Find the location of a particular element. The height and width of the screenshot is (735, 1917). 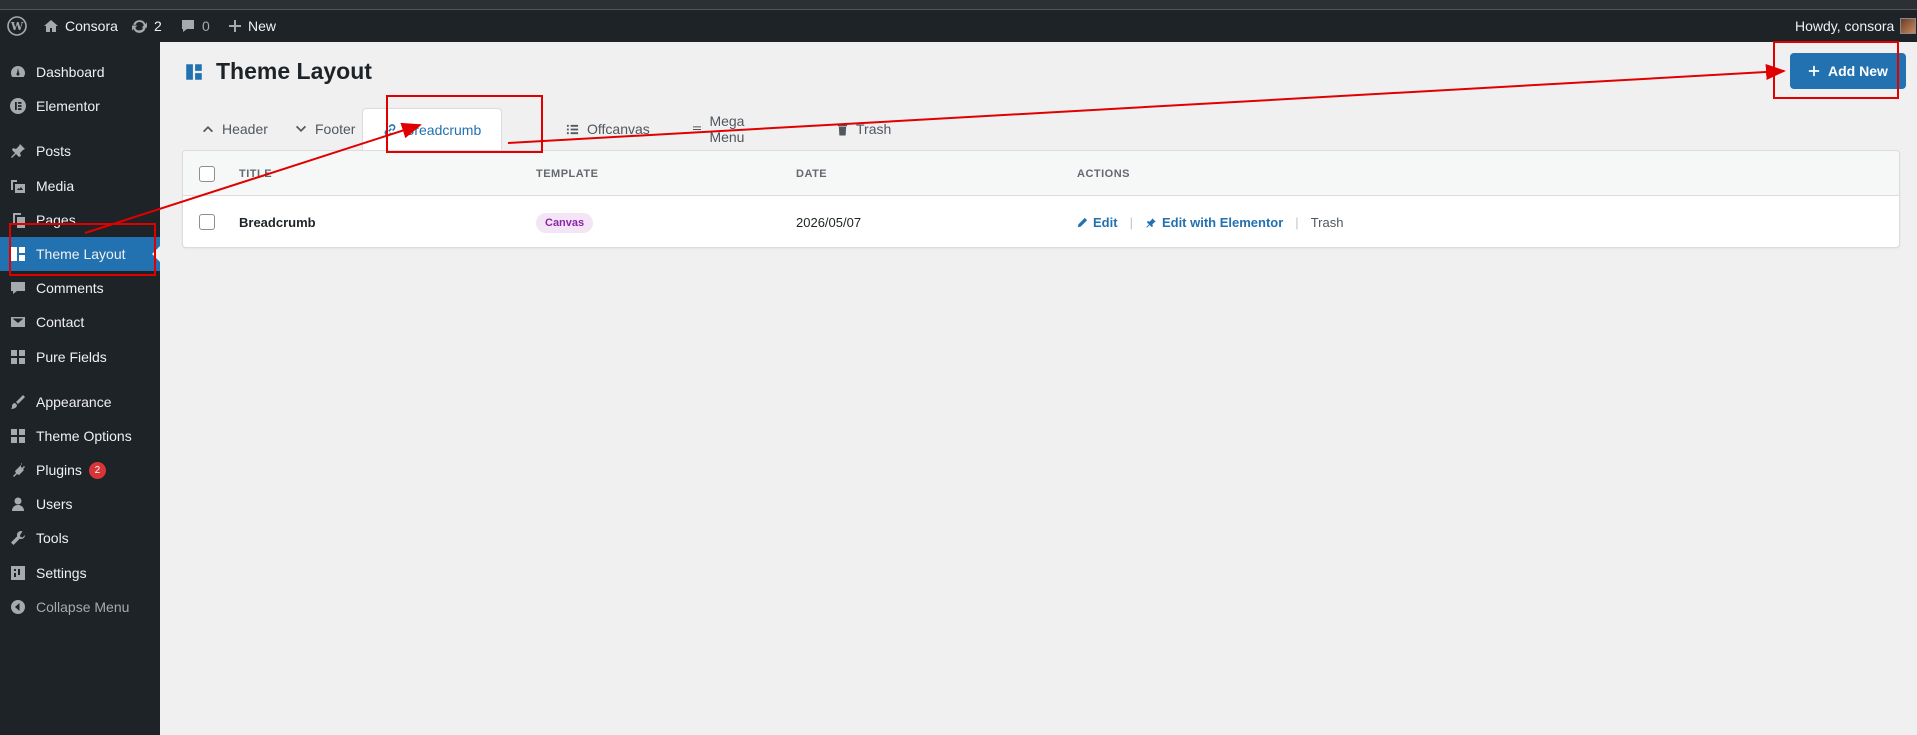

column-template: TEMPLATE is located at coordinates (567, 173).